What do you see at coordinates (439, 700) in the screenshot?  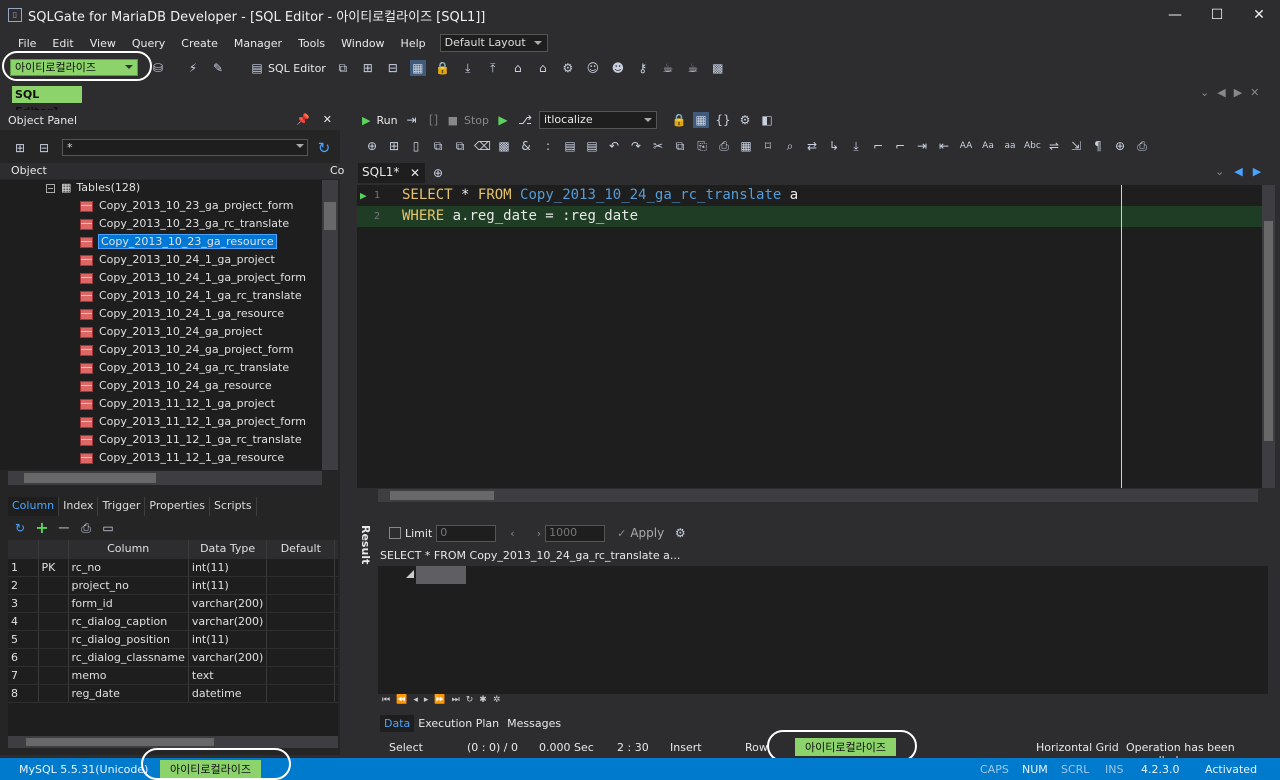 I see `next-page-icon: ⏩` at bounding box center [439, 700].